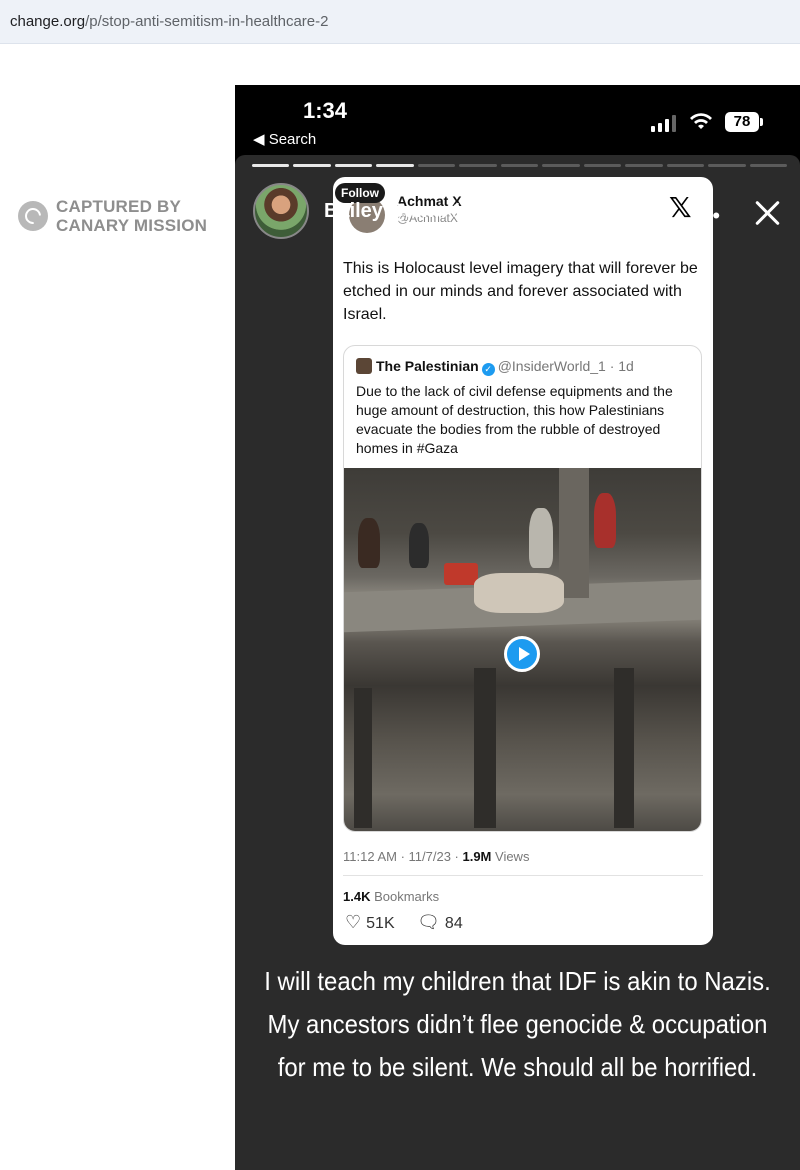 The height and width of the screenshot is (1170, 800). I want to click on image-stretcher, so click(461, 574).